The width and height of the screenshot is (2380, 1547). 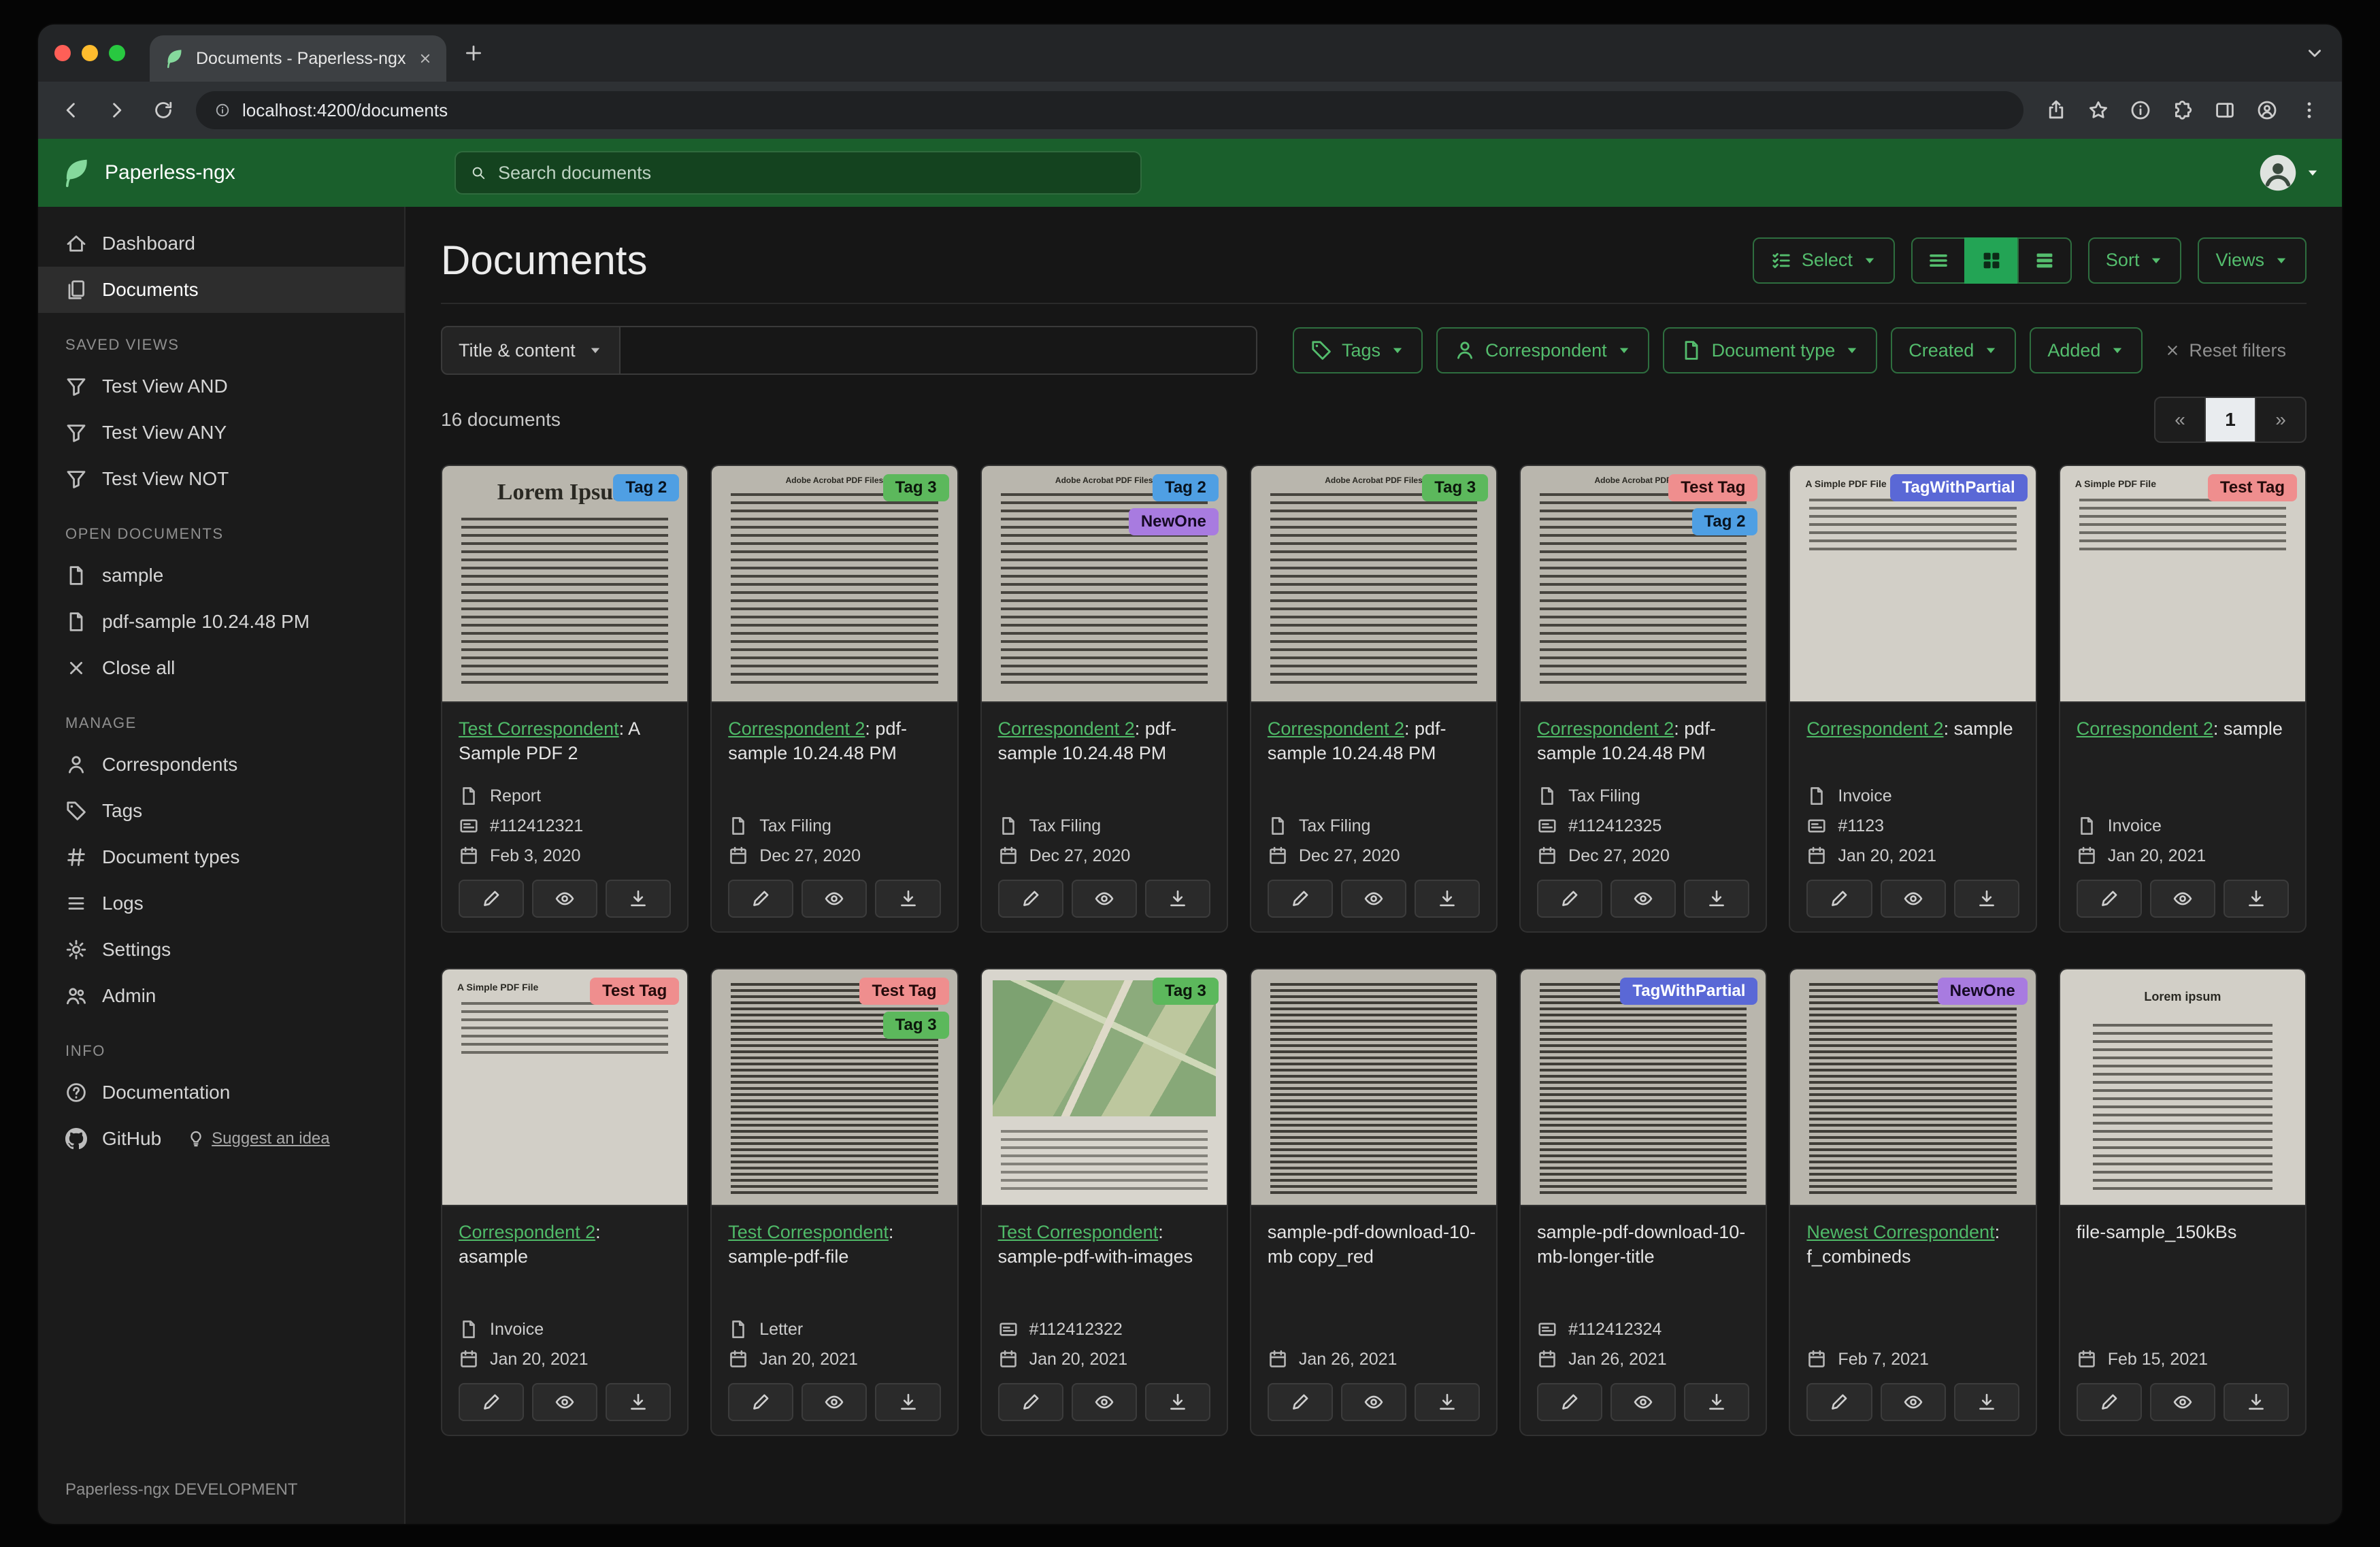 I want to click on new-tab-button, so click(x=473, y=53).